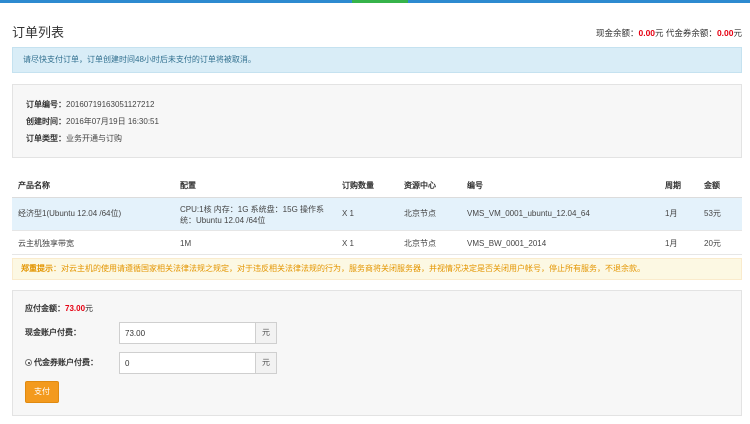  Describe the element at coordinates (383, 121) in the screenshot. I see `order-created-row: 创建时间：2016年07月19日 16:30:51` at that location.